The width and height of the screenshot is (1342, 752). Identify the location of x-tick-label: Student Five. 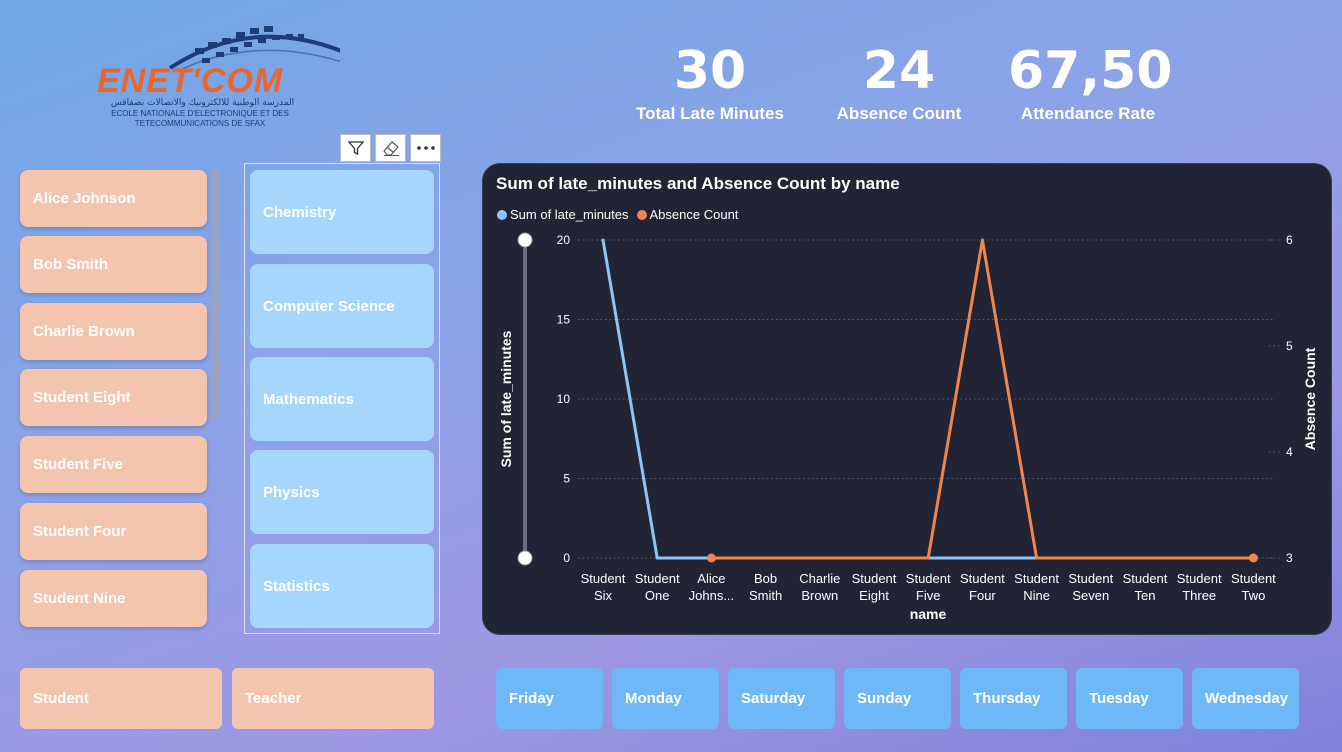
(928, 587).